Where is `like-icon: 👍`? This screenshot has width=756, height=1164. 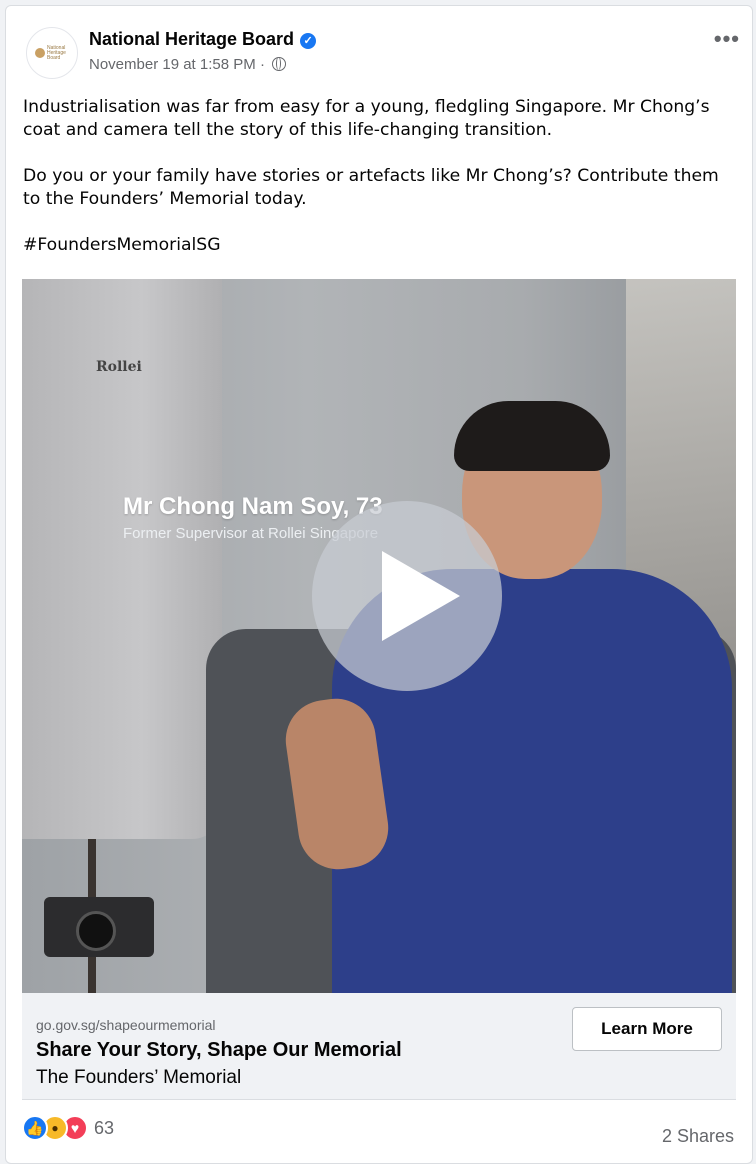
like-icon: 👍 is located at coordinates (35, 1128).